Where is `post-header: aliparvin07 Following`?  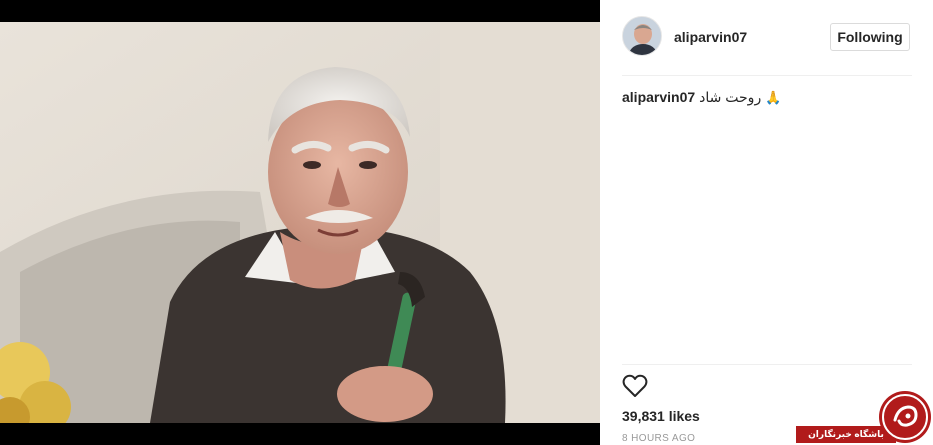
post-header: aliparvin07 Following is located at coordinates (767, 37).